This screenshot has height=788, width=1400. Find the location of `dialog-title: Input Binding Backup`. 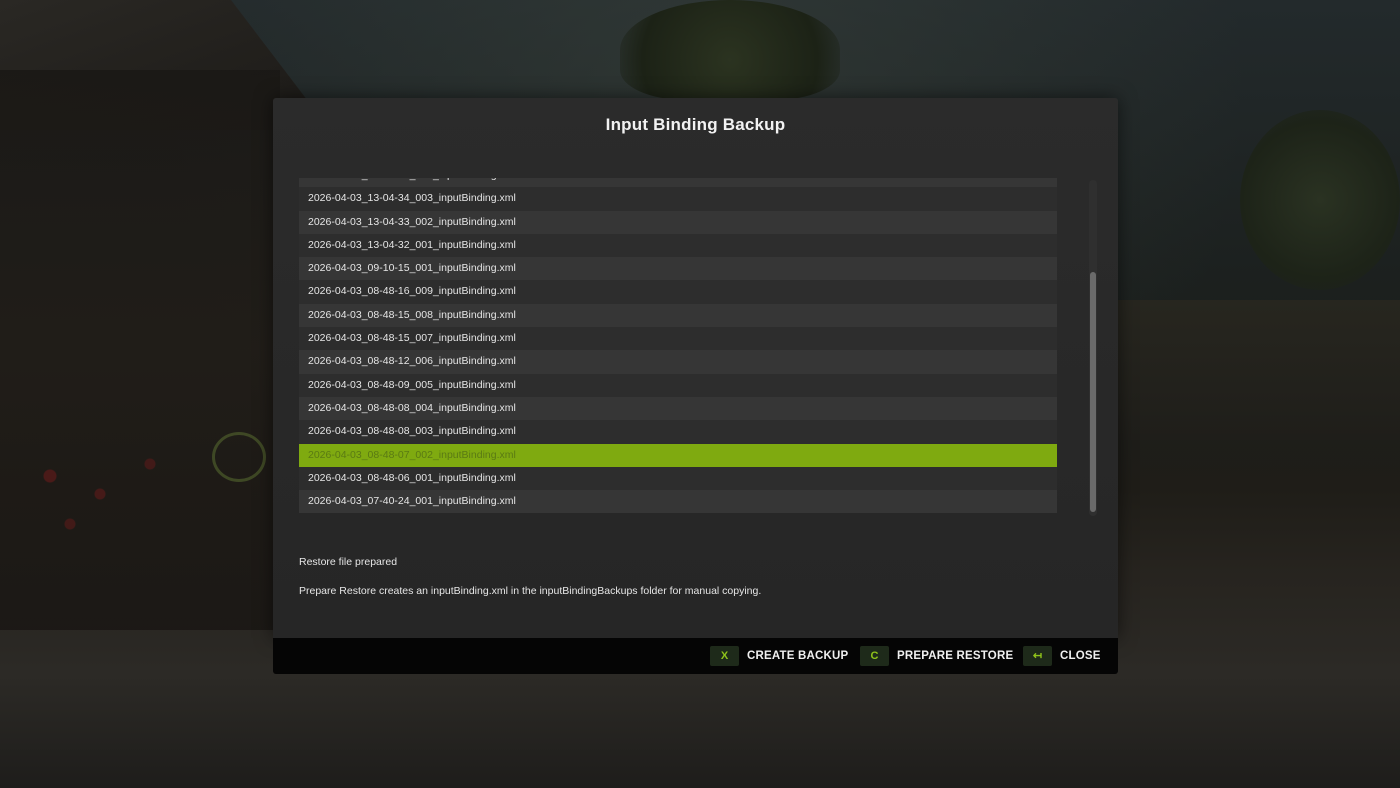

dialog-title: Input Binding Backup is located at coordinates (695, 124).